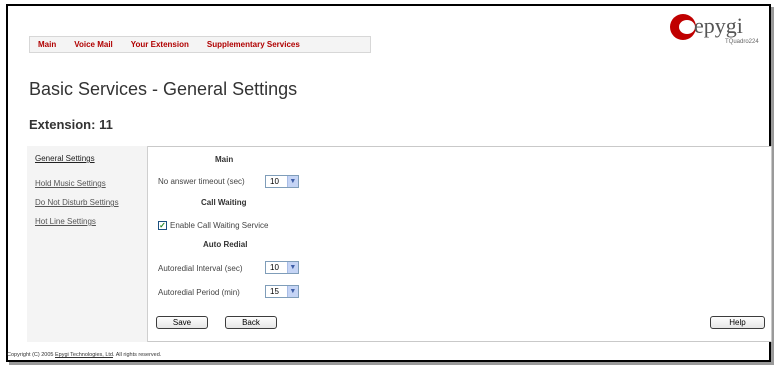  What do you see at coordinates (137, 355) in the screenshot?
I see `copyright-suffix: . All rights reserved.` at bounding box center [137, 355].